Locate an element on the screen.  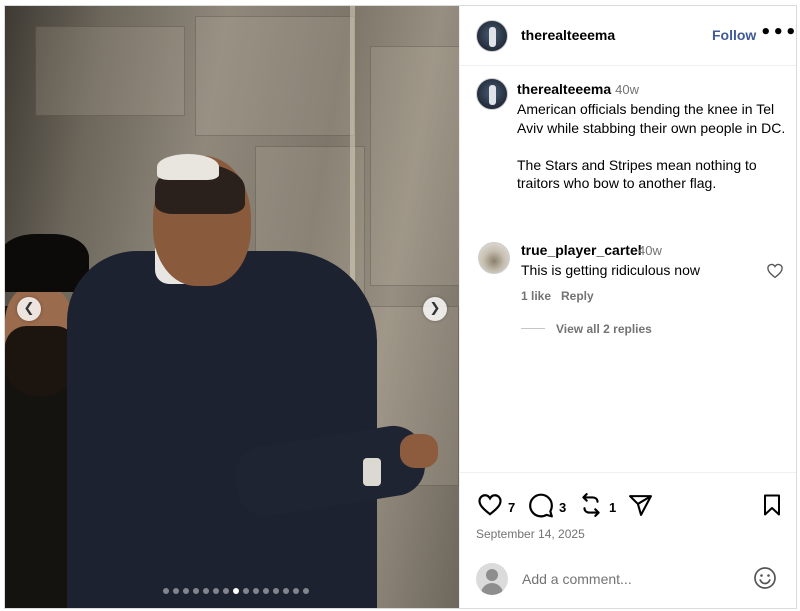
like-heart-icon is located at coordinates (490, 505).